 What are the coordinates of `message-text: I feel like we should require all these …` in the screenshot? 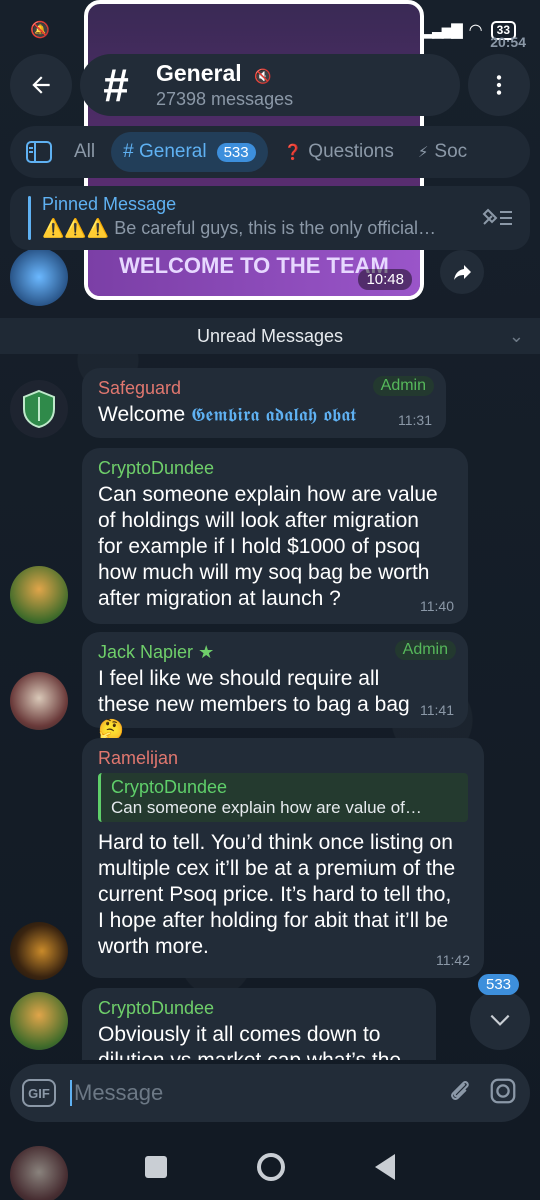 It's located at (254, 704).